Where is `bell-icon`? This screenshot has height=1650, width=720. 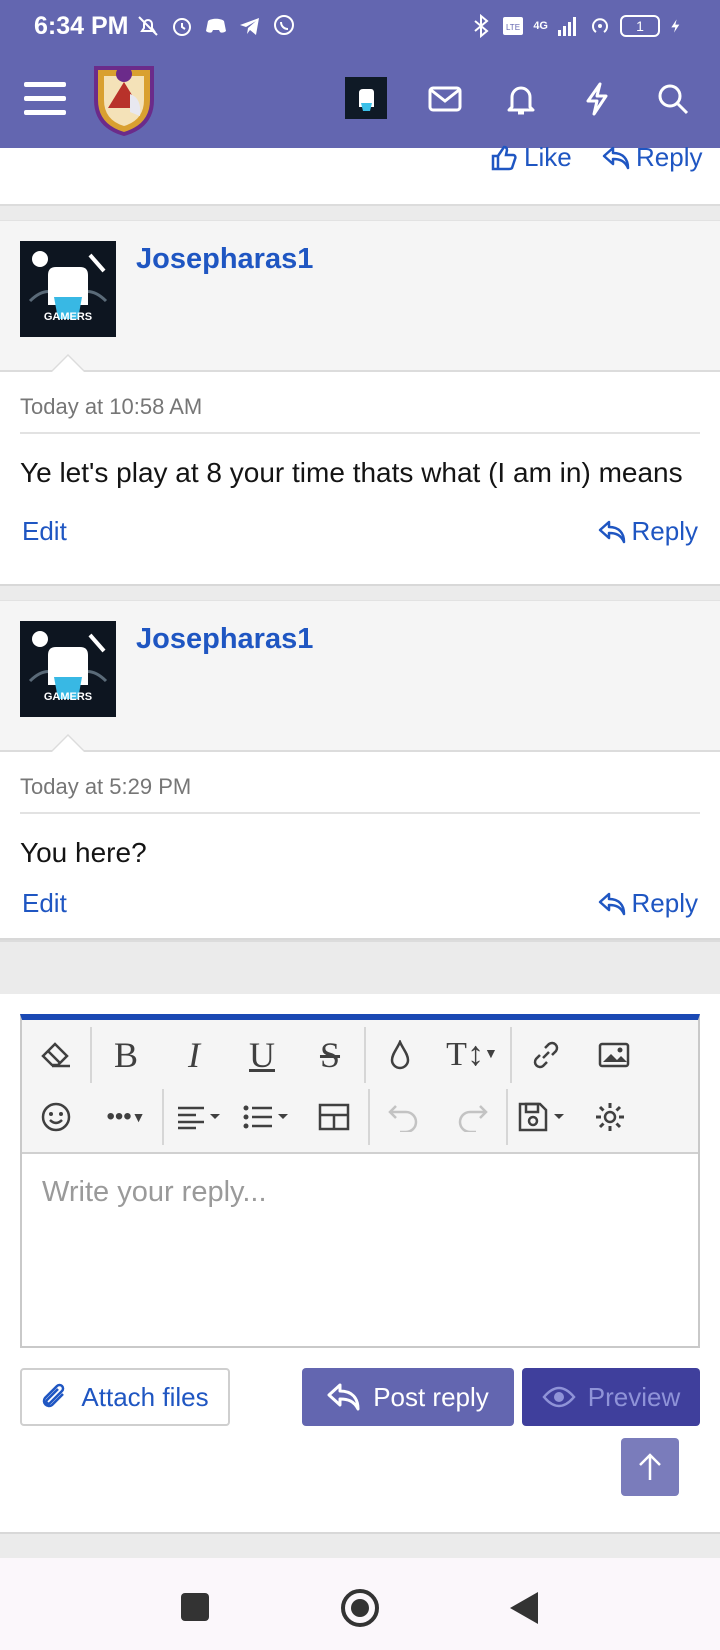 bell-icon is located at coordinates (521, 99).